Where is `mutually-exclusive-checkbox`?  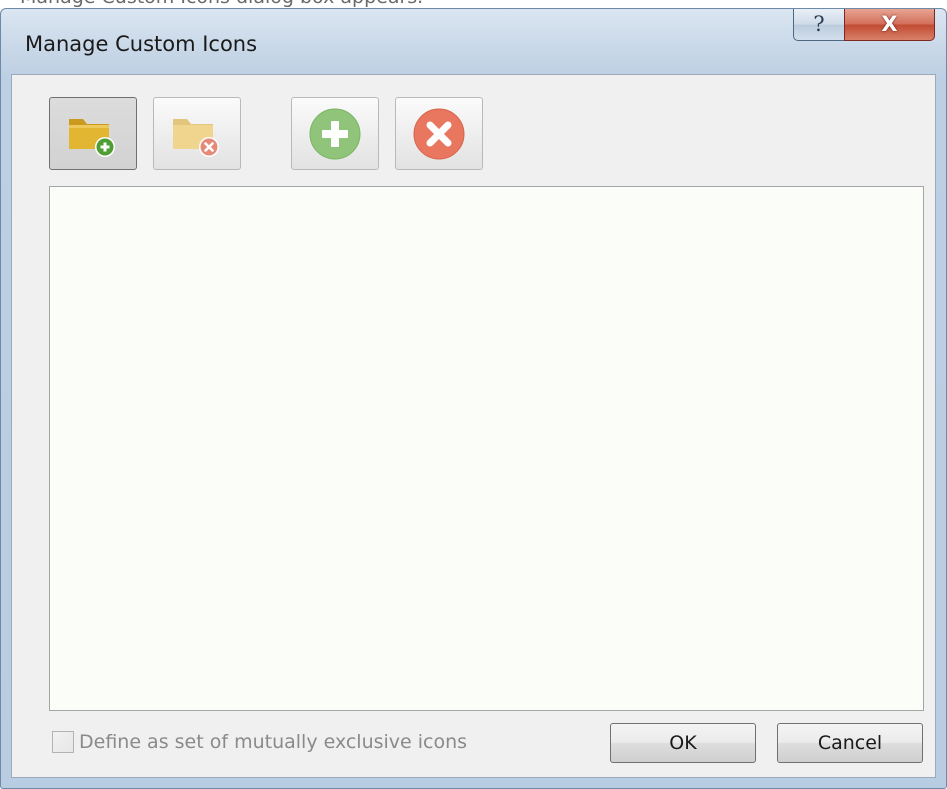
mutually-exclusive-checkbox is located at coordinates (63, 742).